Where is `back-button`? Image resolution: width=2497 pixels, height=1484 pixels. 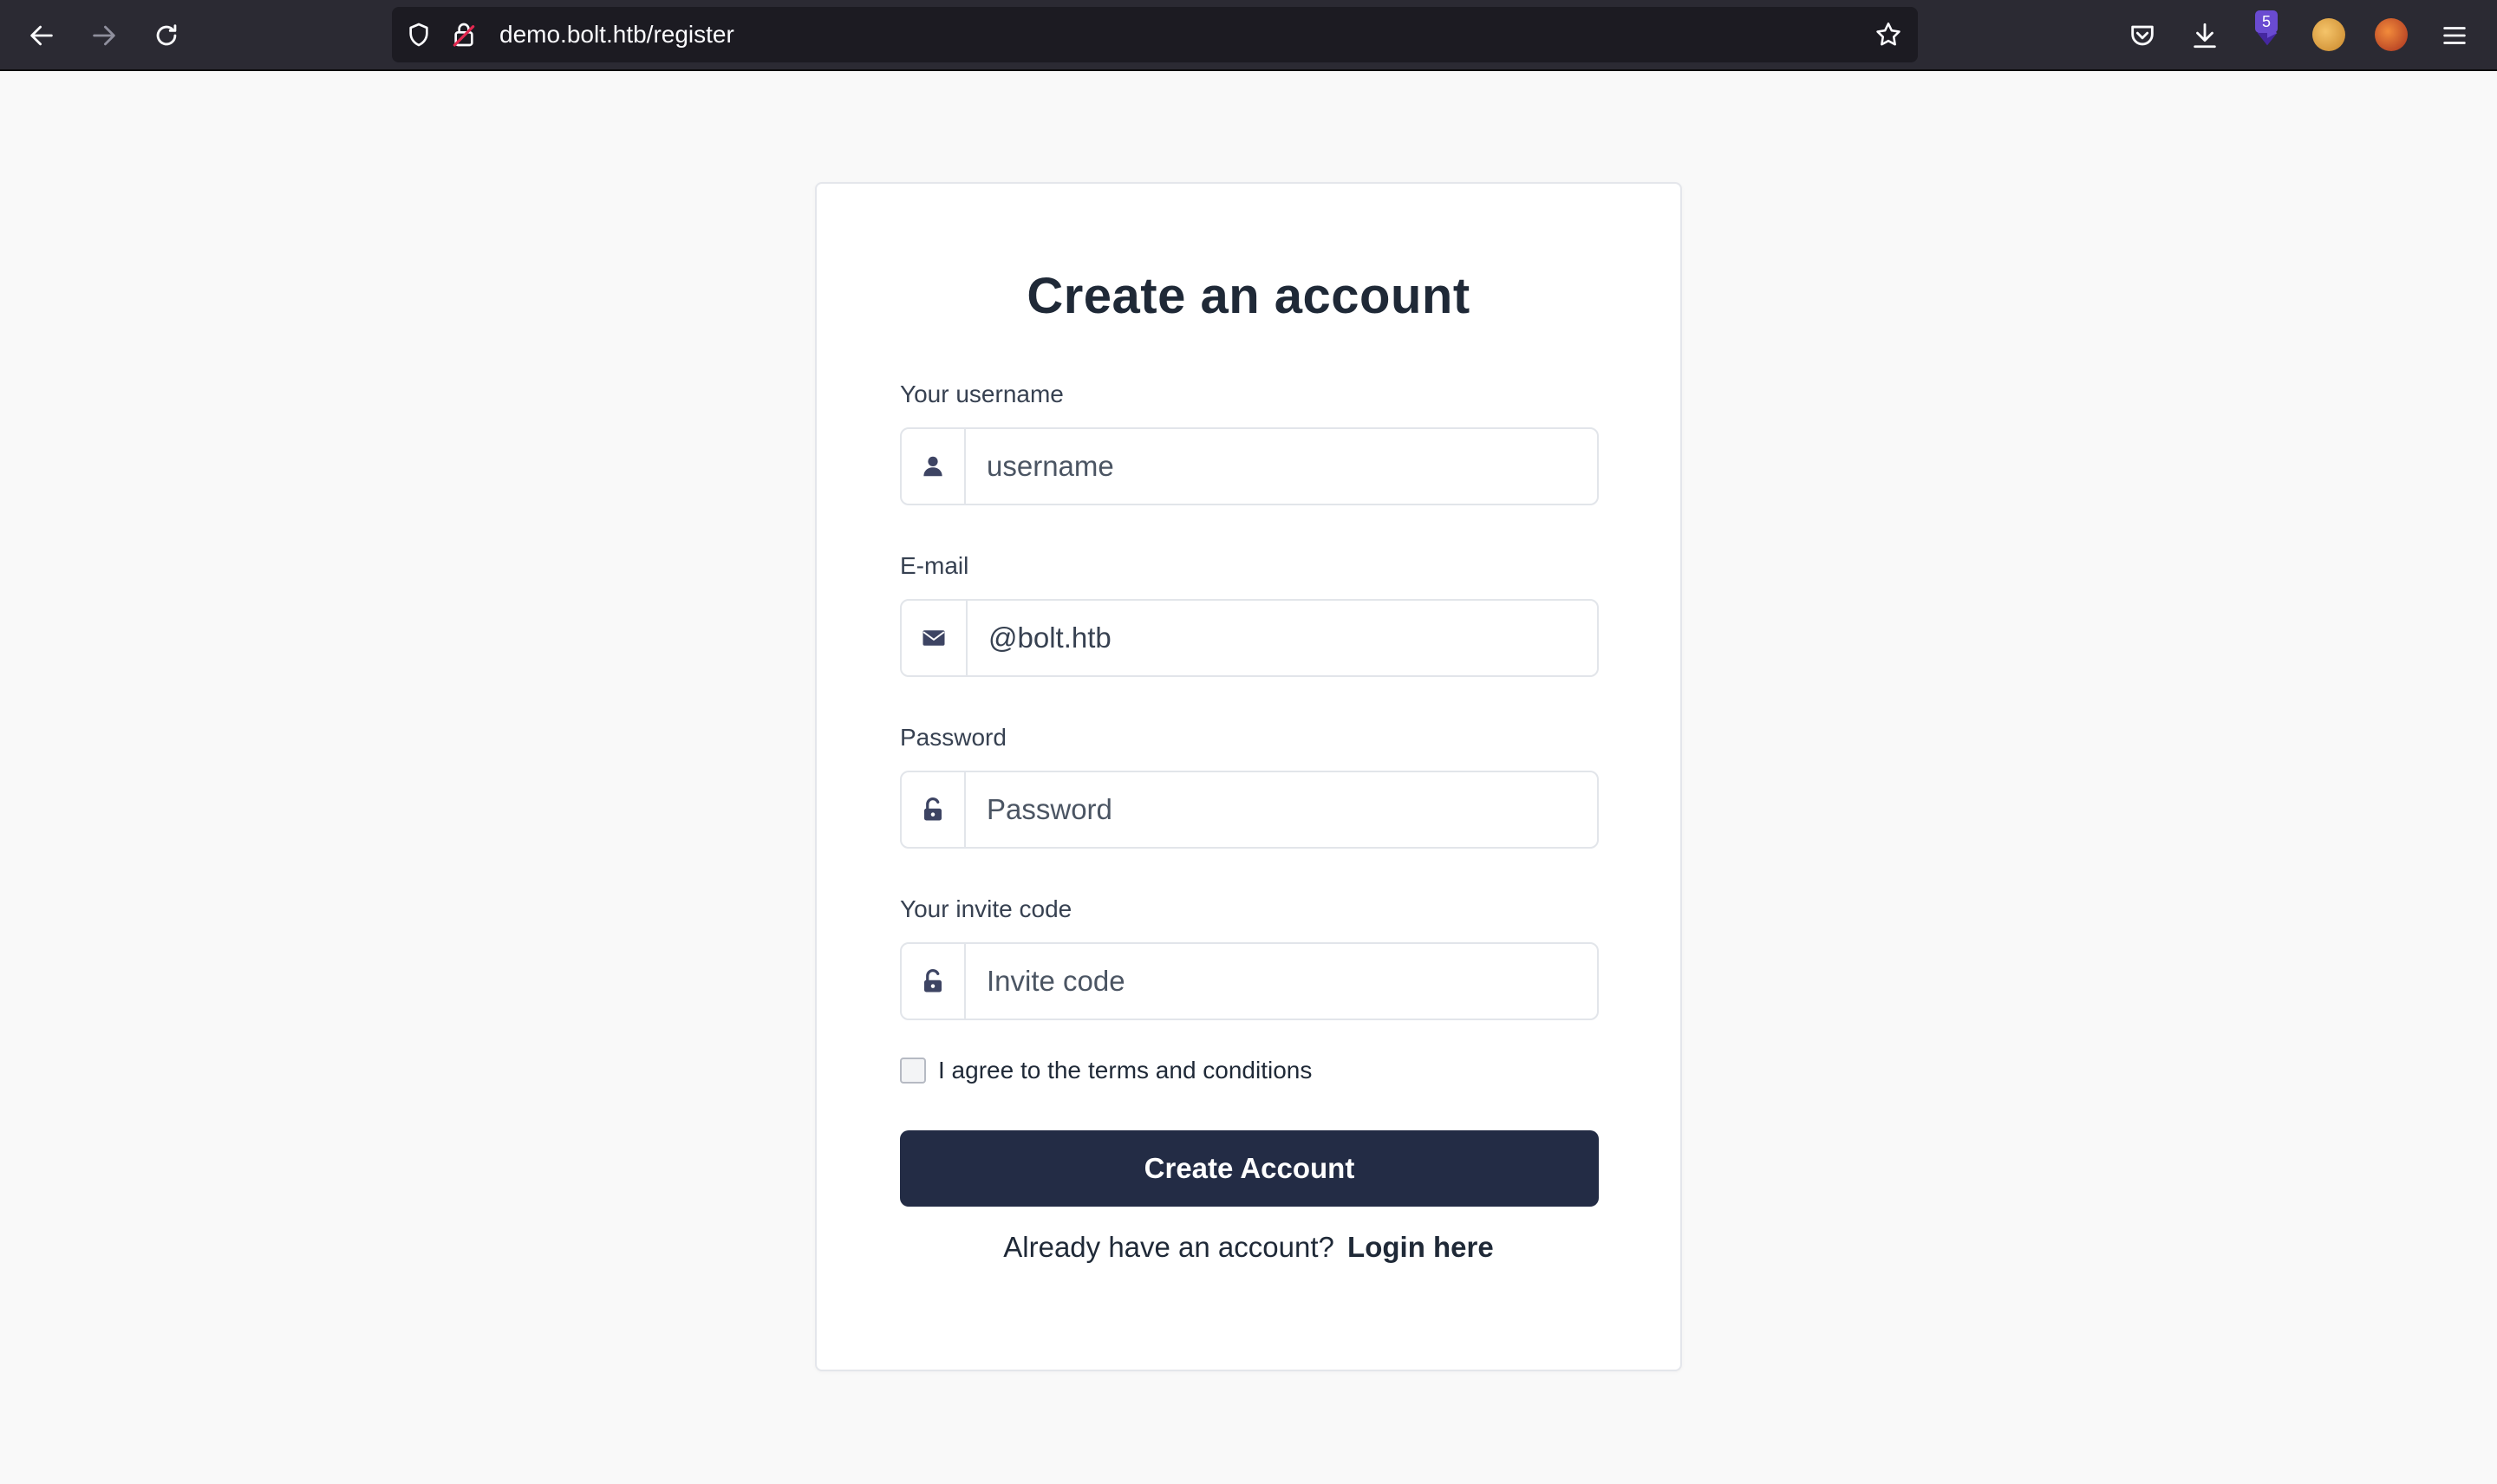 back-button is located at coordinates (41, 35).